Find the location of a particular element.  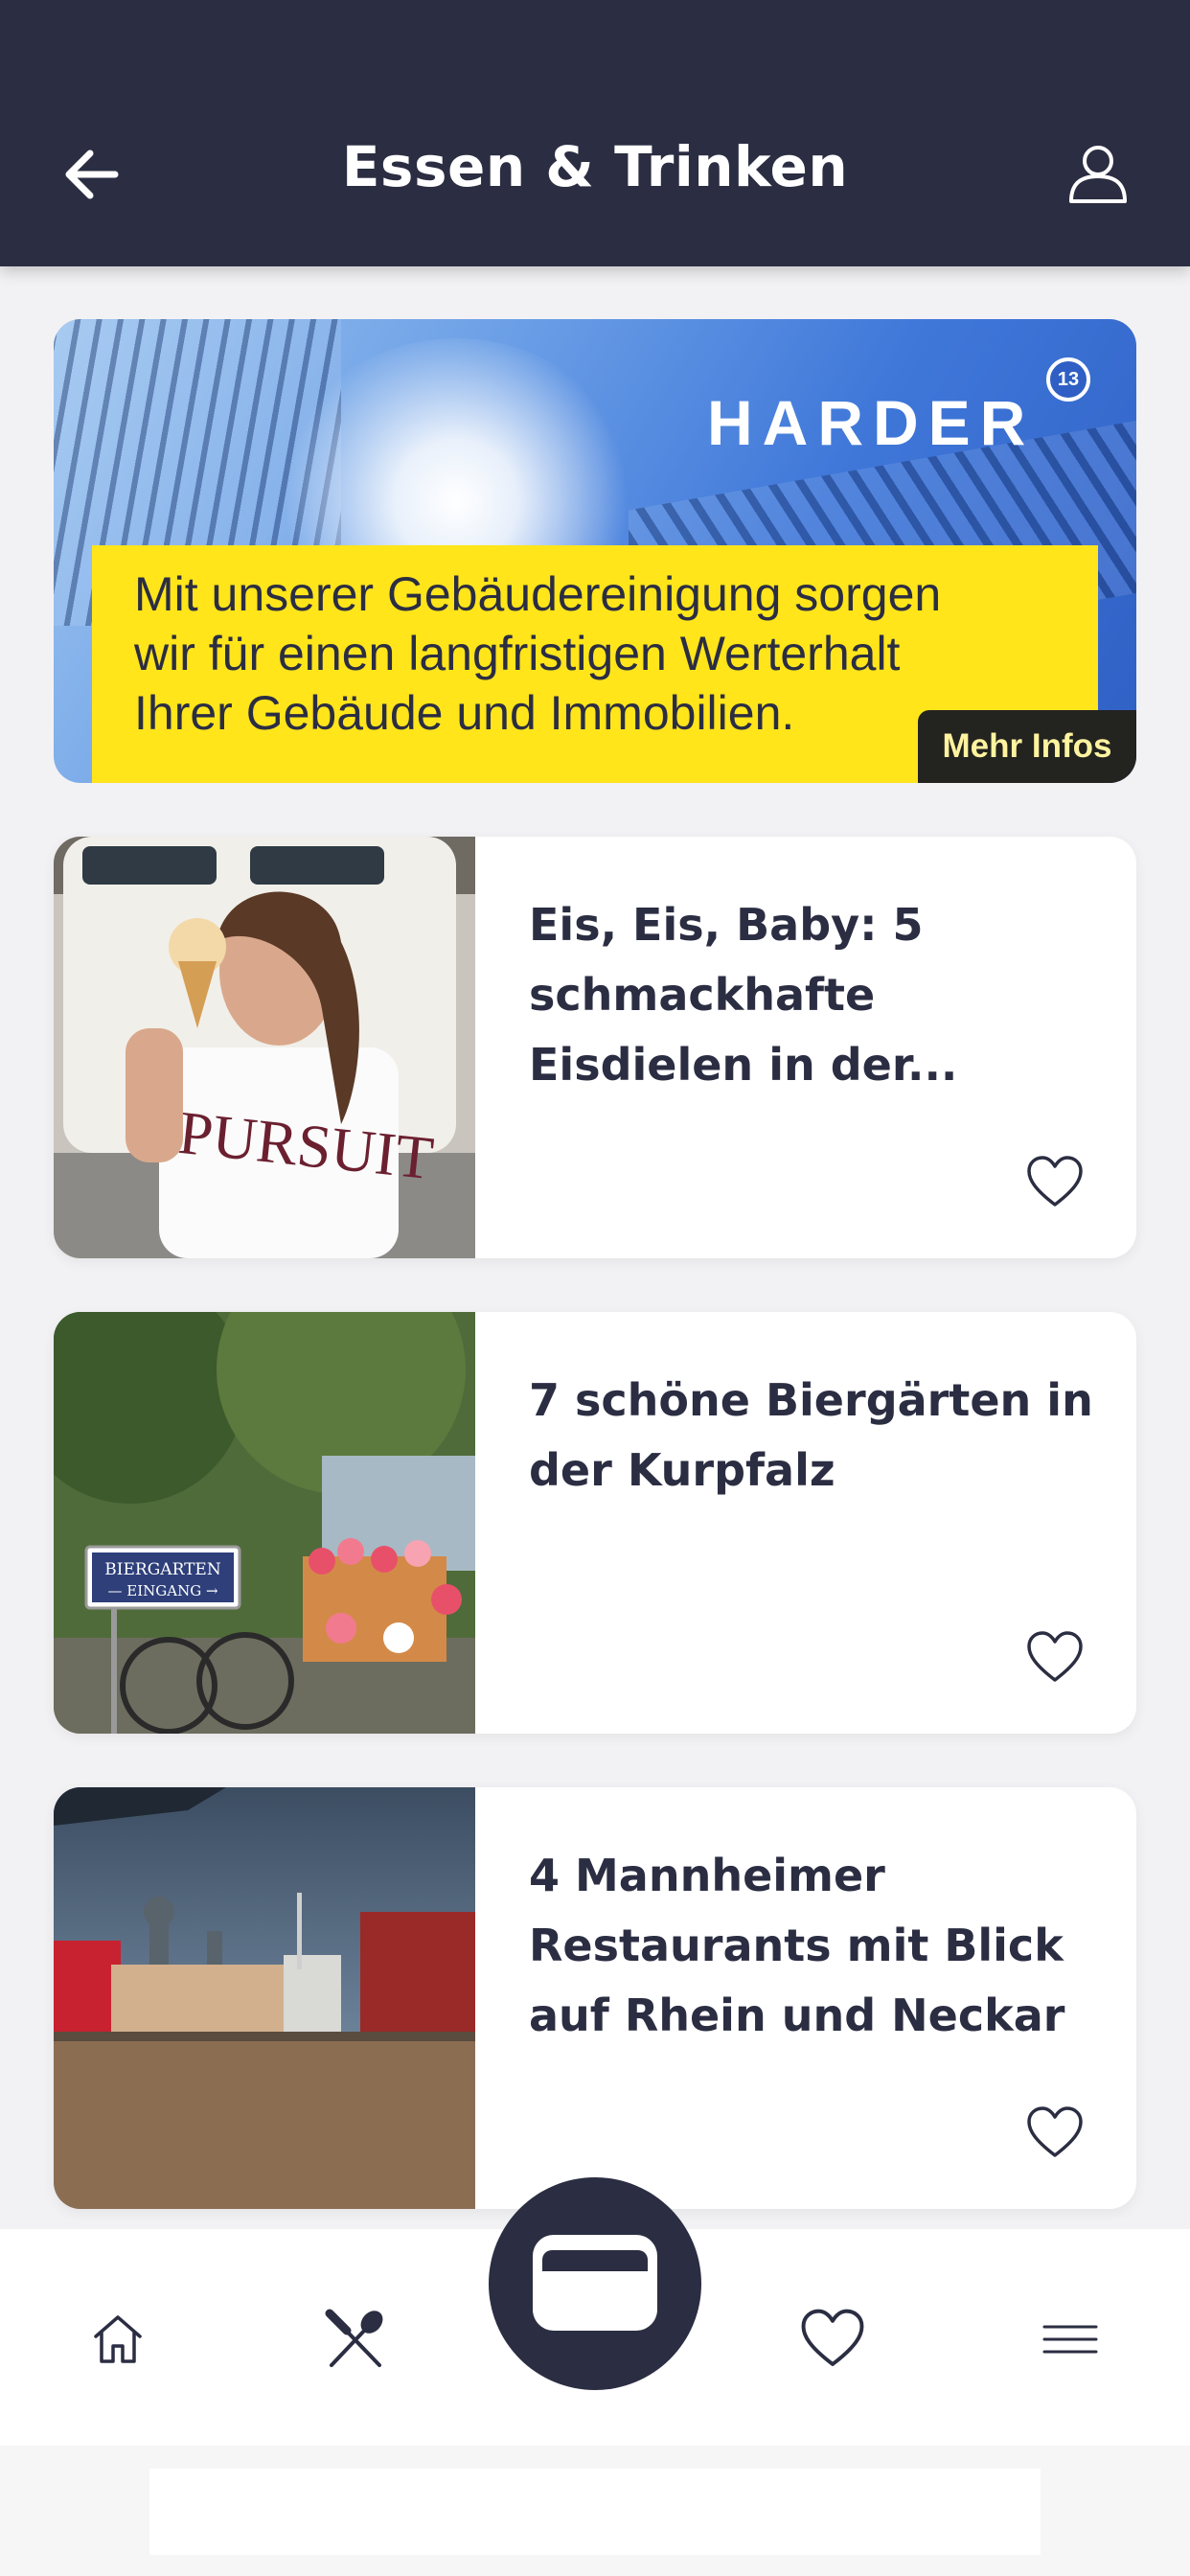

ad-brand-badge: 13 is located at coordinates (1068, 379).